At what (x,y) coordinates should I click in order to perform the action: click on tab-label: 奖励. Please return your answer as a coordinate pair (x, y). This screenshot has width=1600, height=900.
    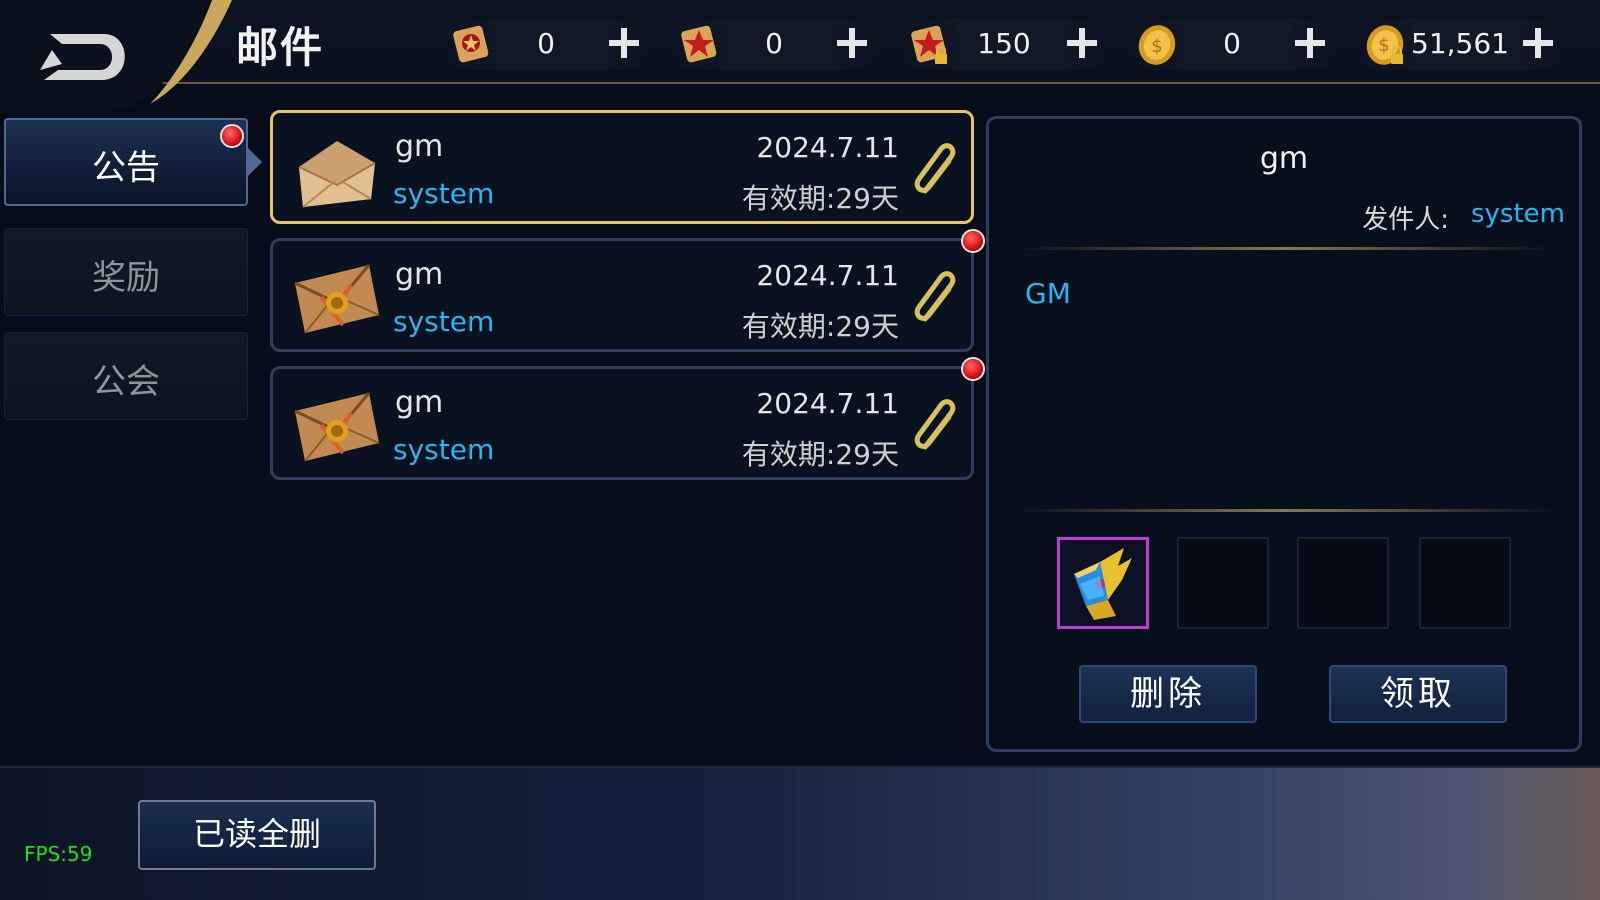
    Looking at the image, I should click on (126, 278).